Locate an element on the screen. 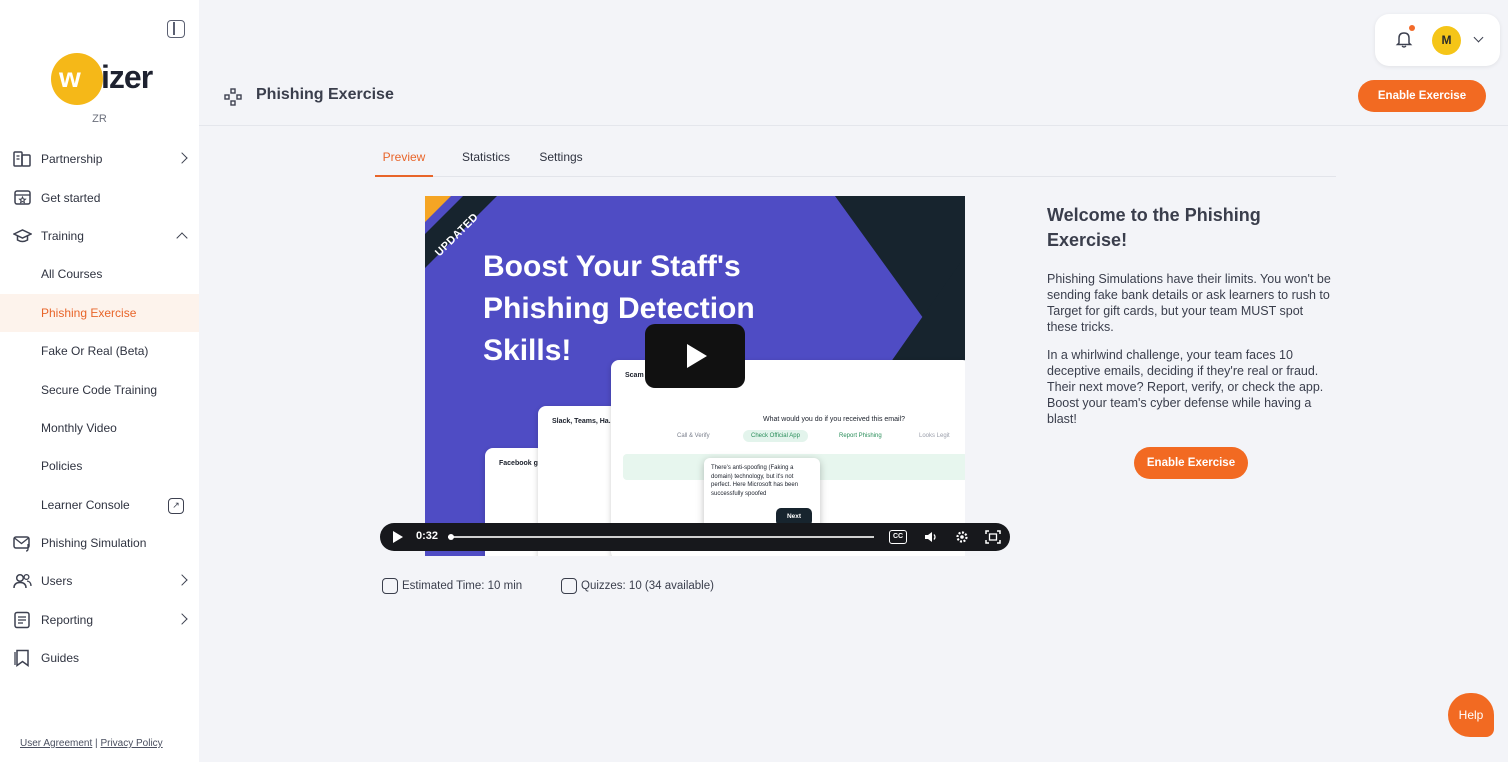  sidebar-item-secure-code-training: Secure Code Training is located at coordinates (99, 389).